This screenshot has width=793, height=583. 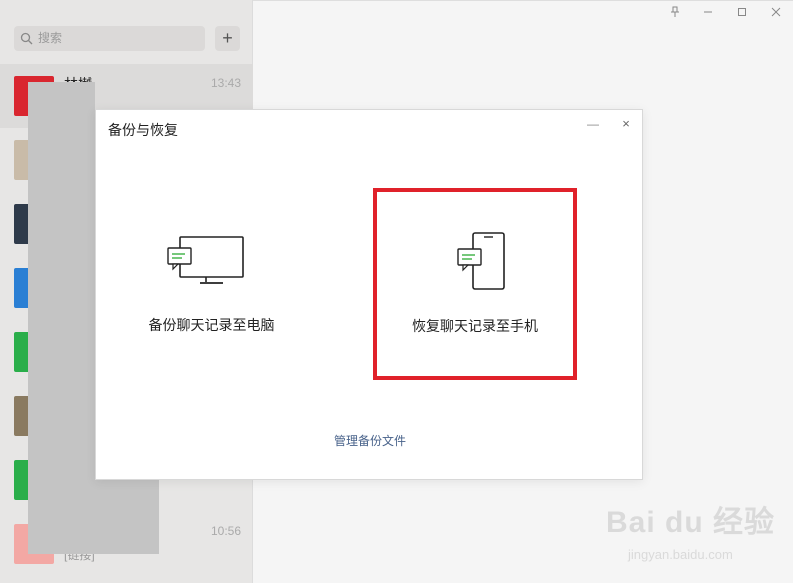 What do you see at coordinates (225, 531) in the screenshot?
I see `chat-time: 10:56` at bounding box center [225, 531].